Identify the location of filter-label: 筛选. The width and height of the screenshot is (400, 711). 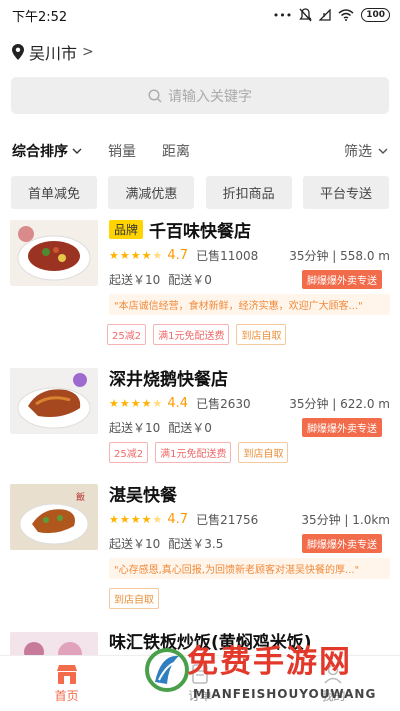
(358, 152).